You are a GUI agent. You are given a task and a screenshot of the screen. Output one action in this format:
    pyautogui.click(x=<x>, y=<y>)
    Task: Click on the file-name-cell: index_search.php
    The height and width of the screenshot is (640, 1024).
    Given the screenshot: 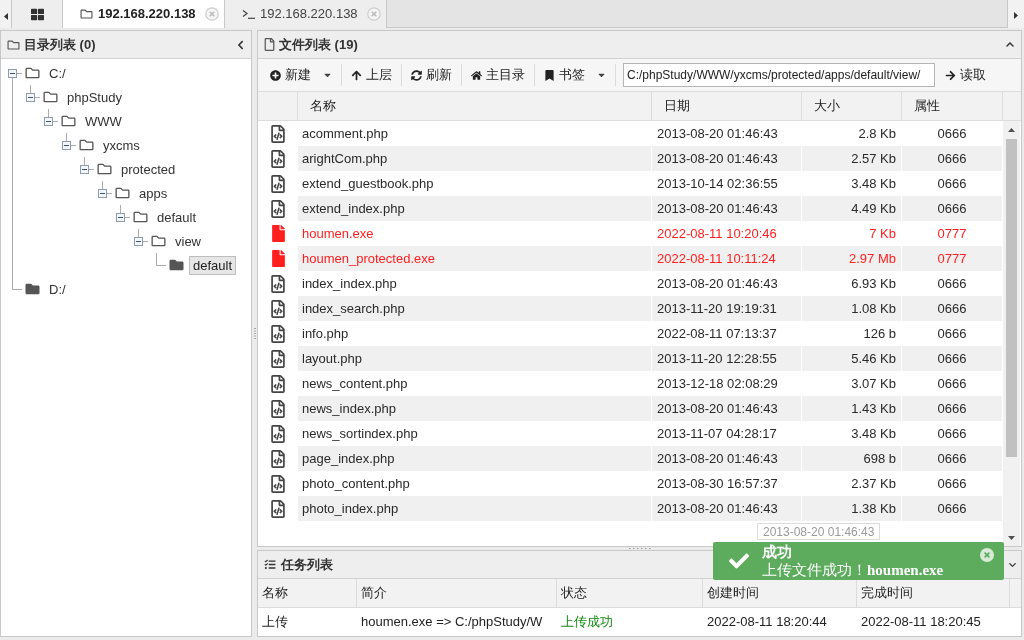 What is the action you would take?
    pyautogui.click(x=475, y=308)
    